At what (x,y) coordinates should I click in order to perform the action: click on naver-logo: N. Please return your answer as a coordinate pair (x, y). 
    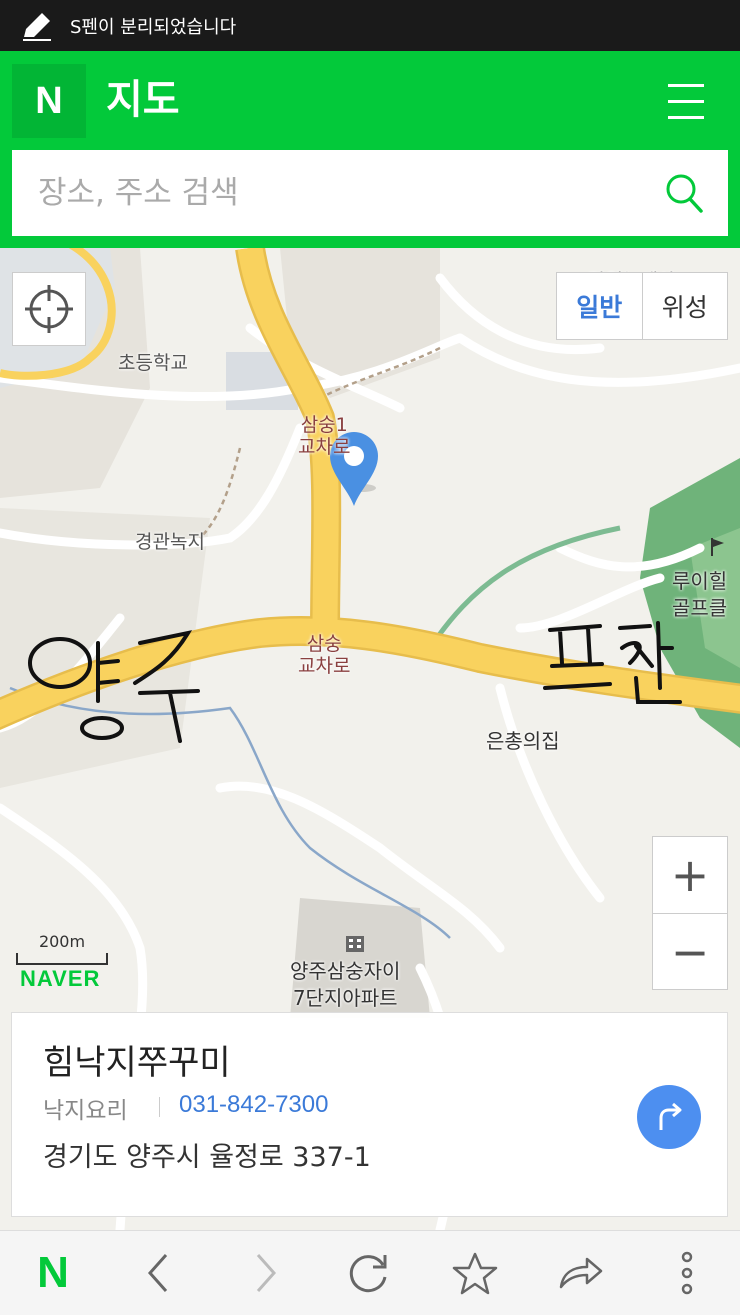
    Looking at the image, I should click on (49, 101).